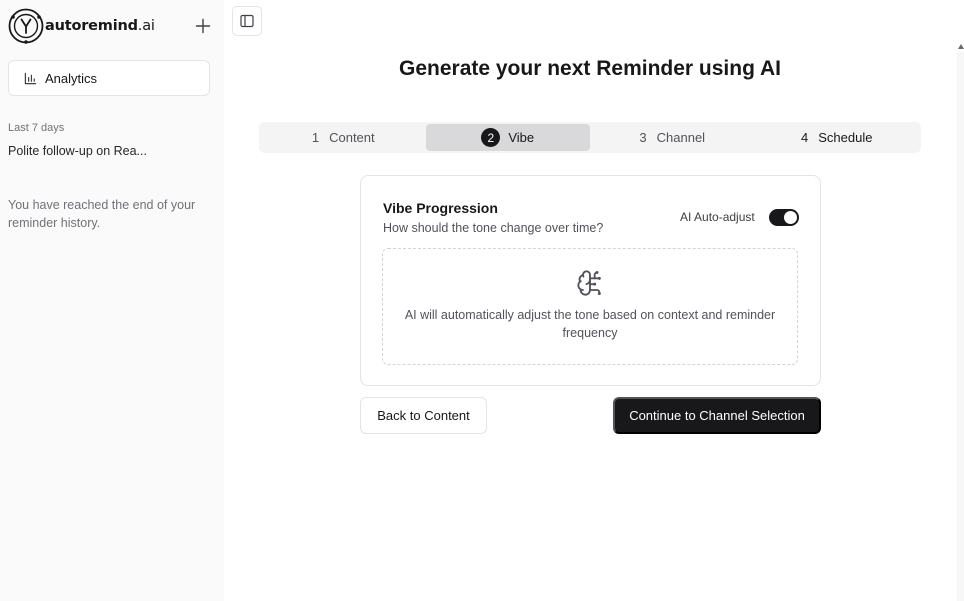 This screenshot has width=964, height=601. I want to click on step-label: Vibe, so click(521, 137).